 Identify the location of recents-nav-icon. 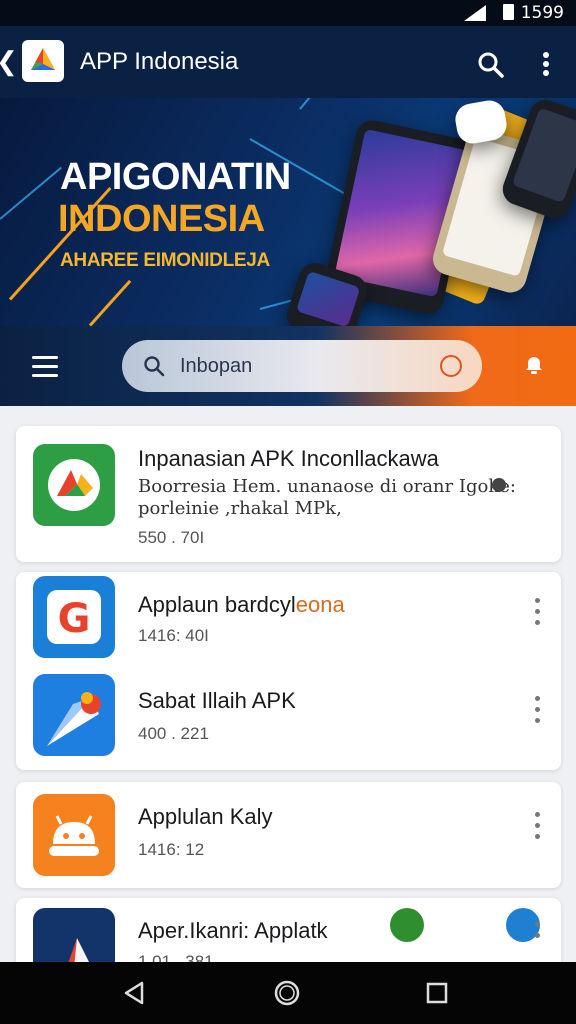
(437, 993).